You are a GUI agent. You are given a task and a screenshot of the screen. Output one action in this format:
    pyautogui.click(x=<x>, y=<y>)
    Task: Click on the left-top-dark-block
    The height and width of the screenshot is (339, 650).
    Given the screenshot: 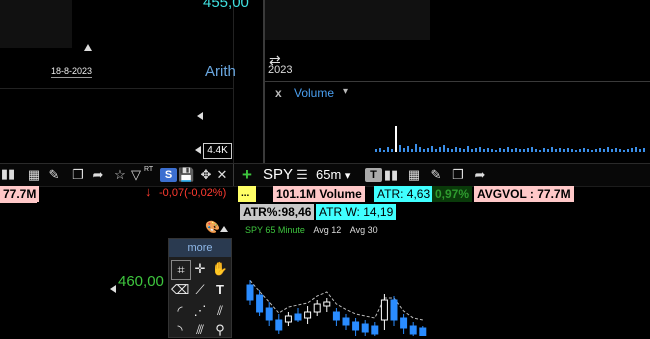 What is the action you would take?
    pyautogui.click(x=36, y=24)
    